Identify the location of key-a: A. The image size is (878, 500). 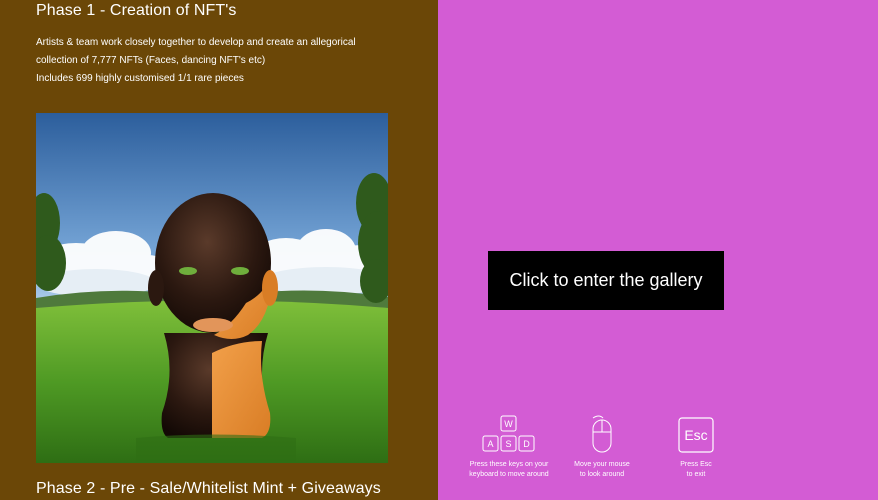
(490, 444).